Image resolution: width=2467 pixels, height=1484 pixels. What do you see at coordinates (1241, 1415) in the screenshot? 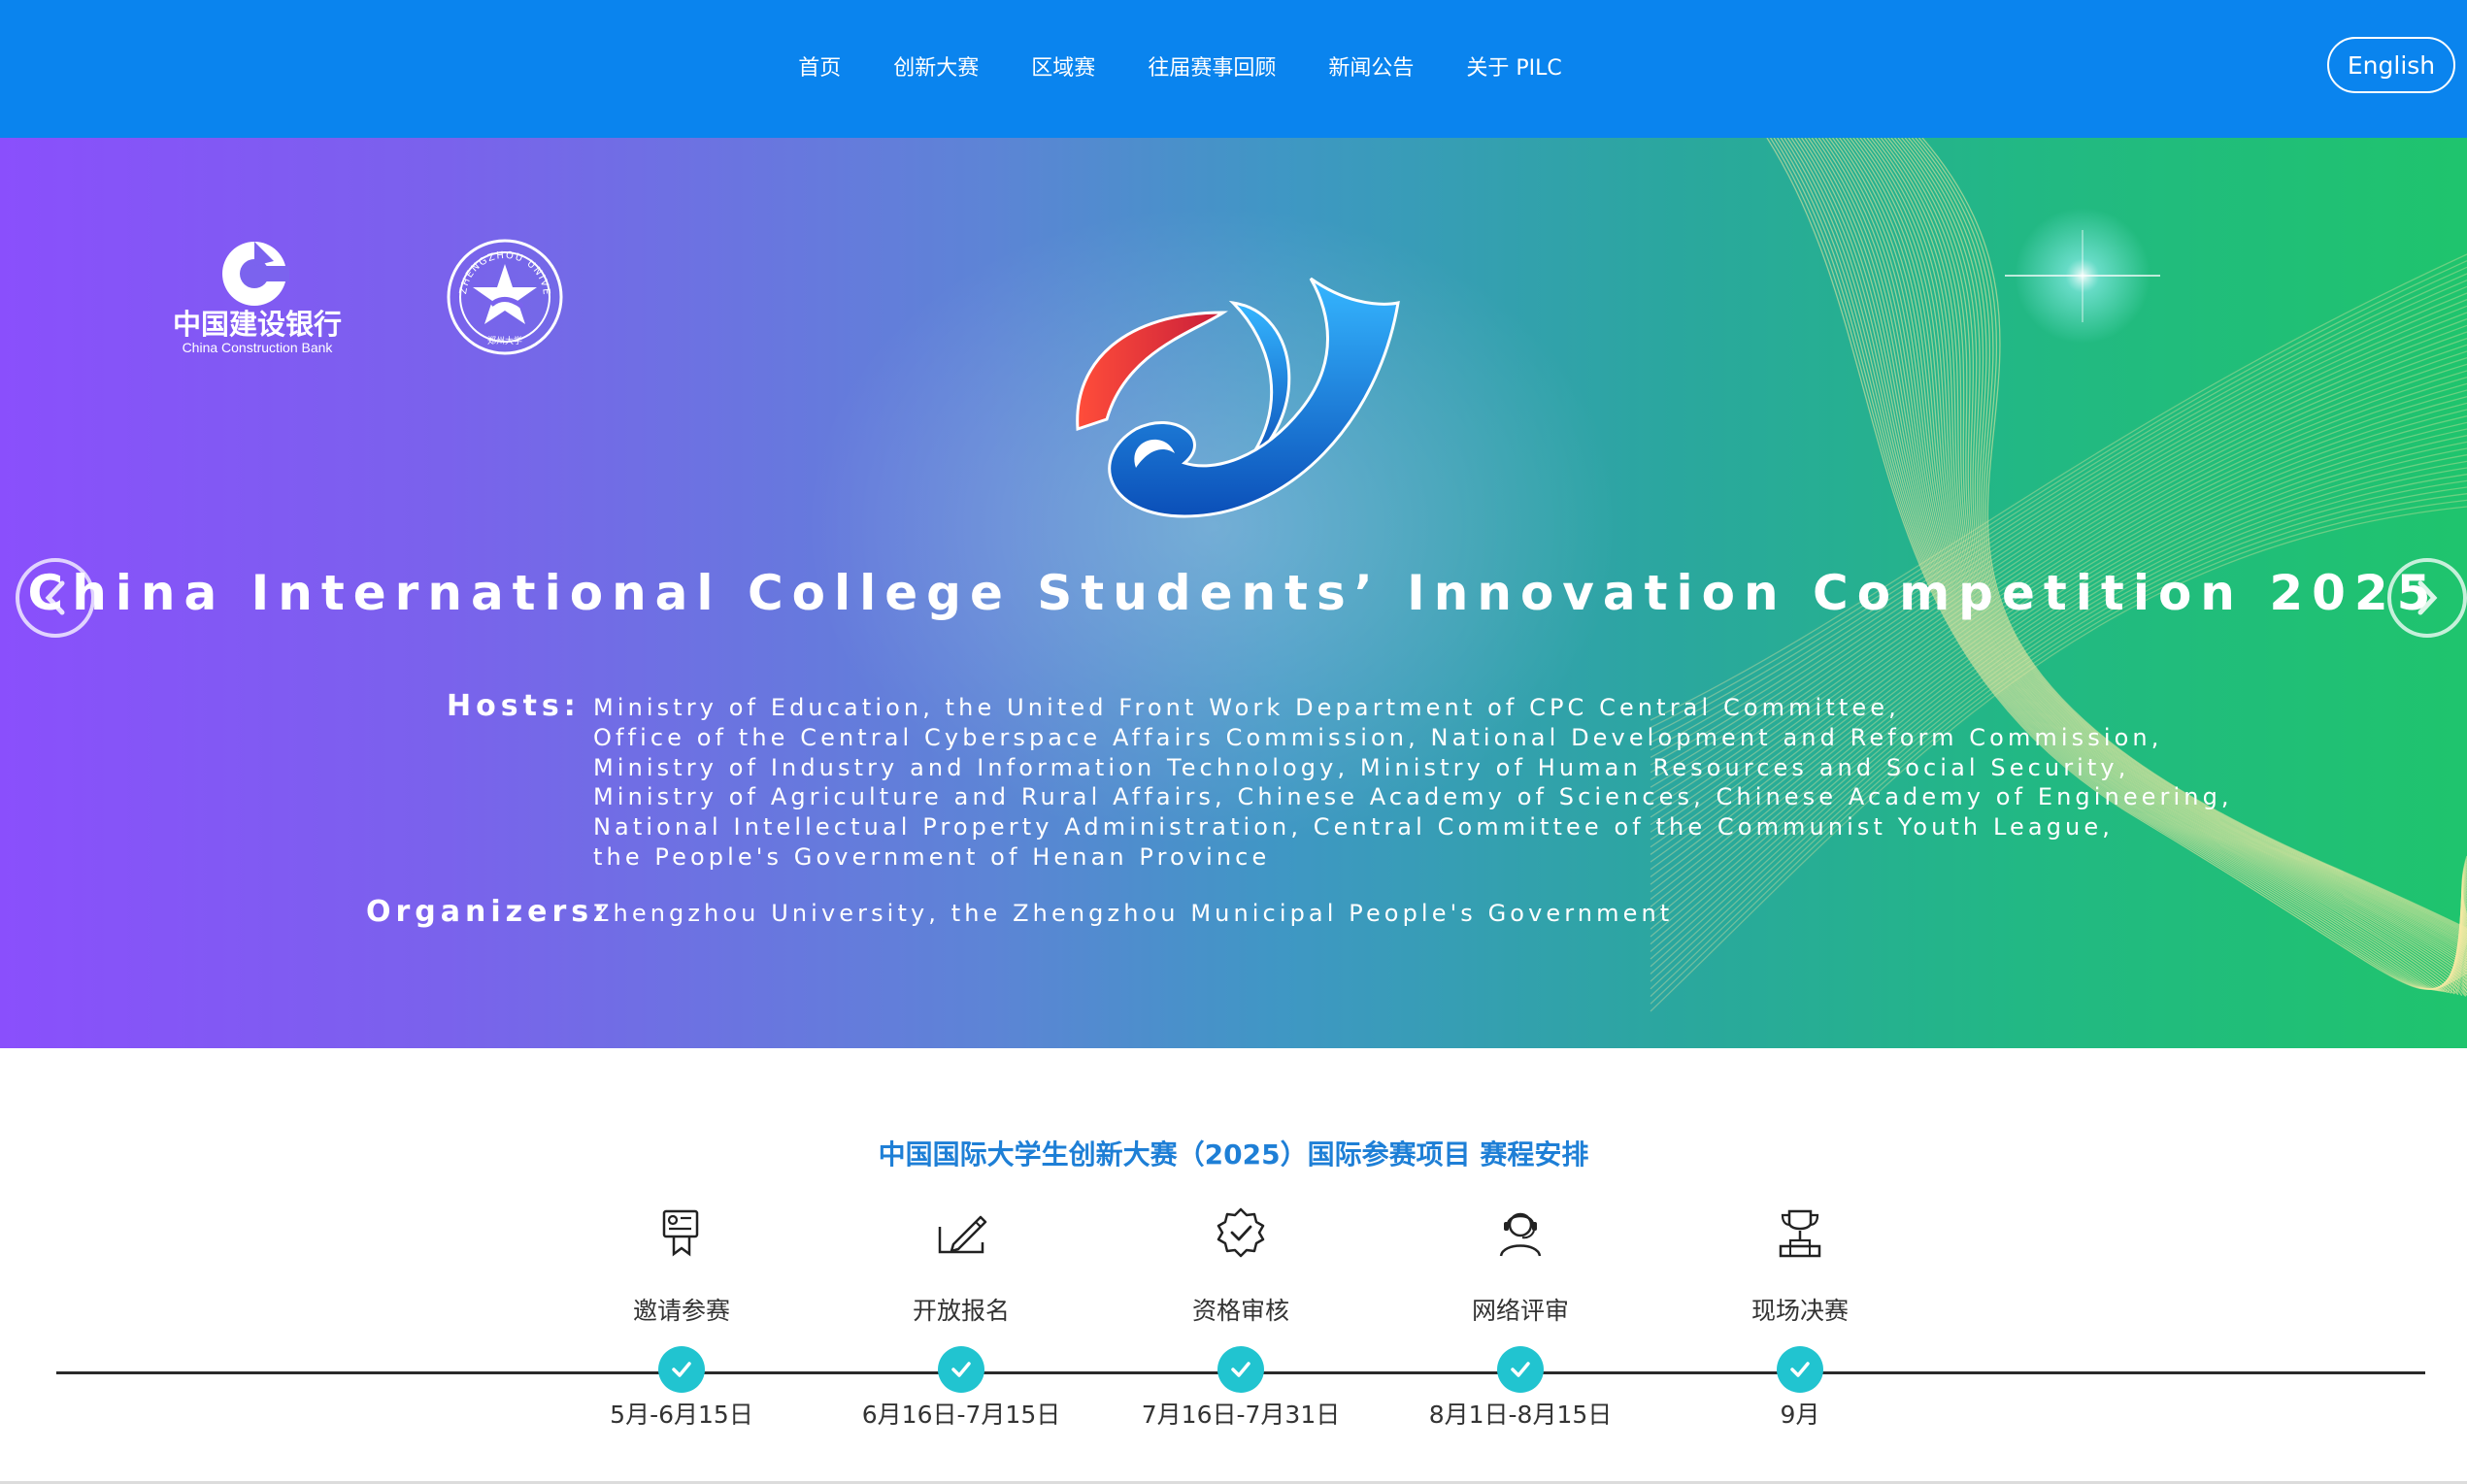
I see `stage-date: 7月16日-7月31日` at bounding box center [1241, 1415].